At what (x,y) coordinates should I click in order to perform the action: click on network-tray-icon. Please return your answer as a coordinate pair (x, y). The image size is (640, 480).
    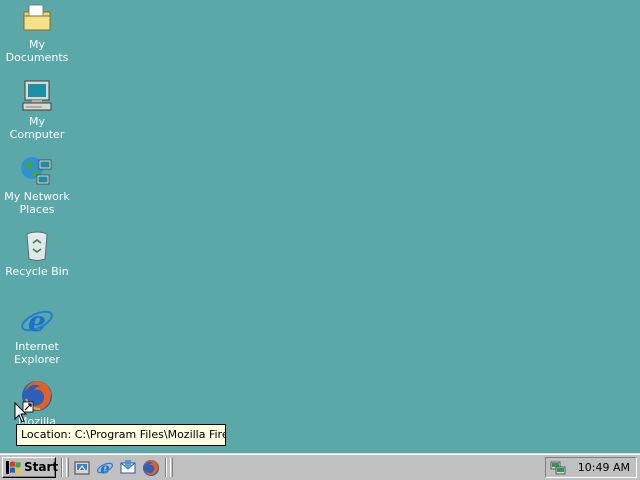
    Looking at the image, I should click on (558, 468).